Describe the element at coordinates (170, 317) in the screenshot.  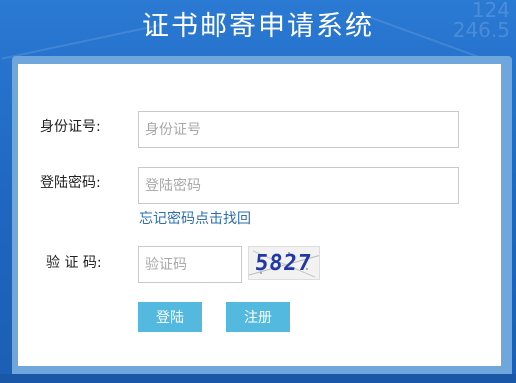
I see `login-button: 登陆` at that location.